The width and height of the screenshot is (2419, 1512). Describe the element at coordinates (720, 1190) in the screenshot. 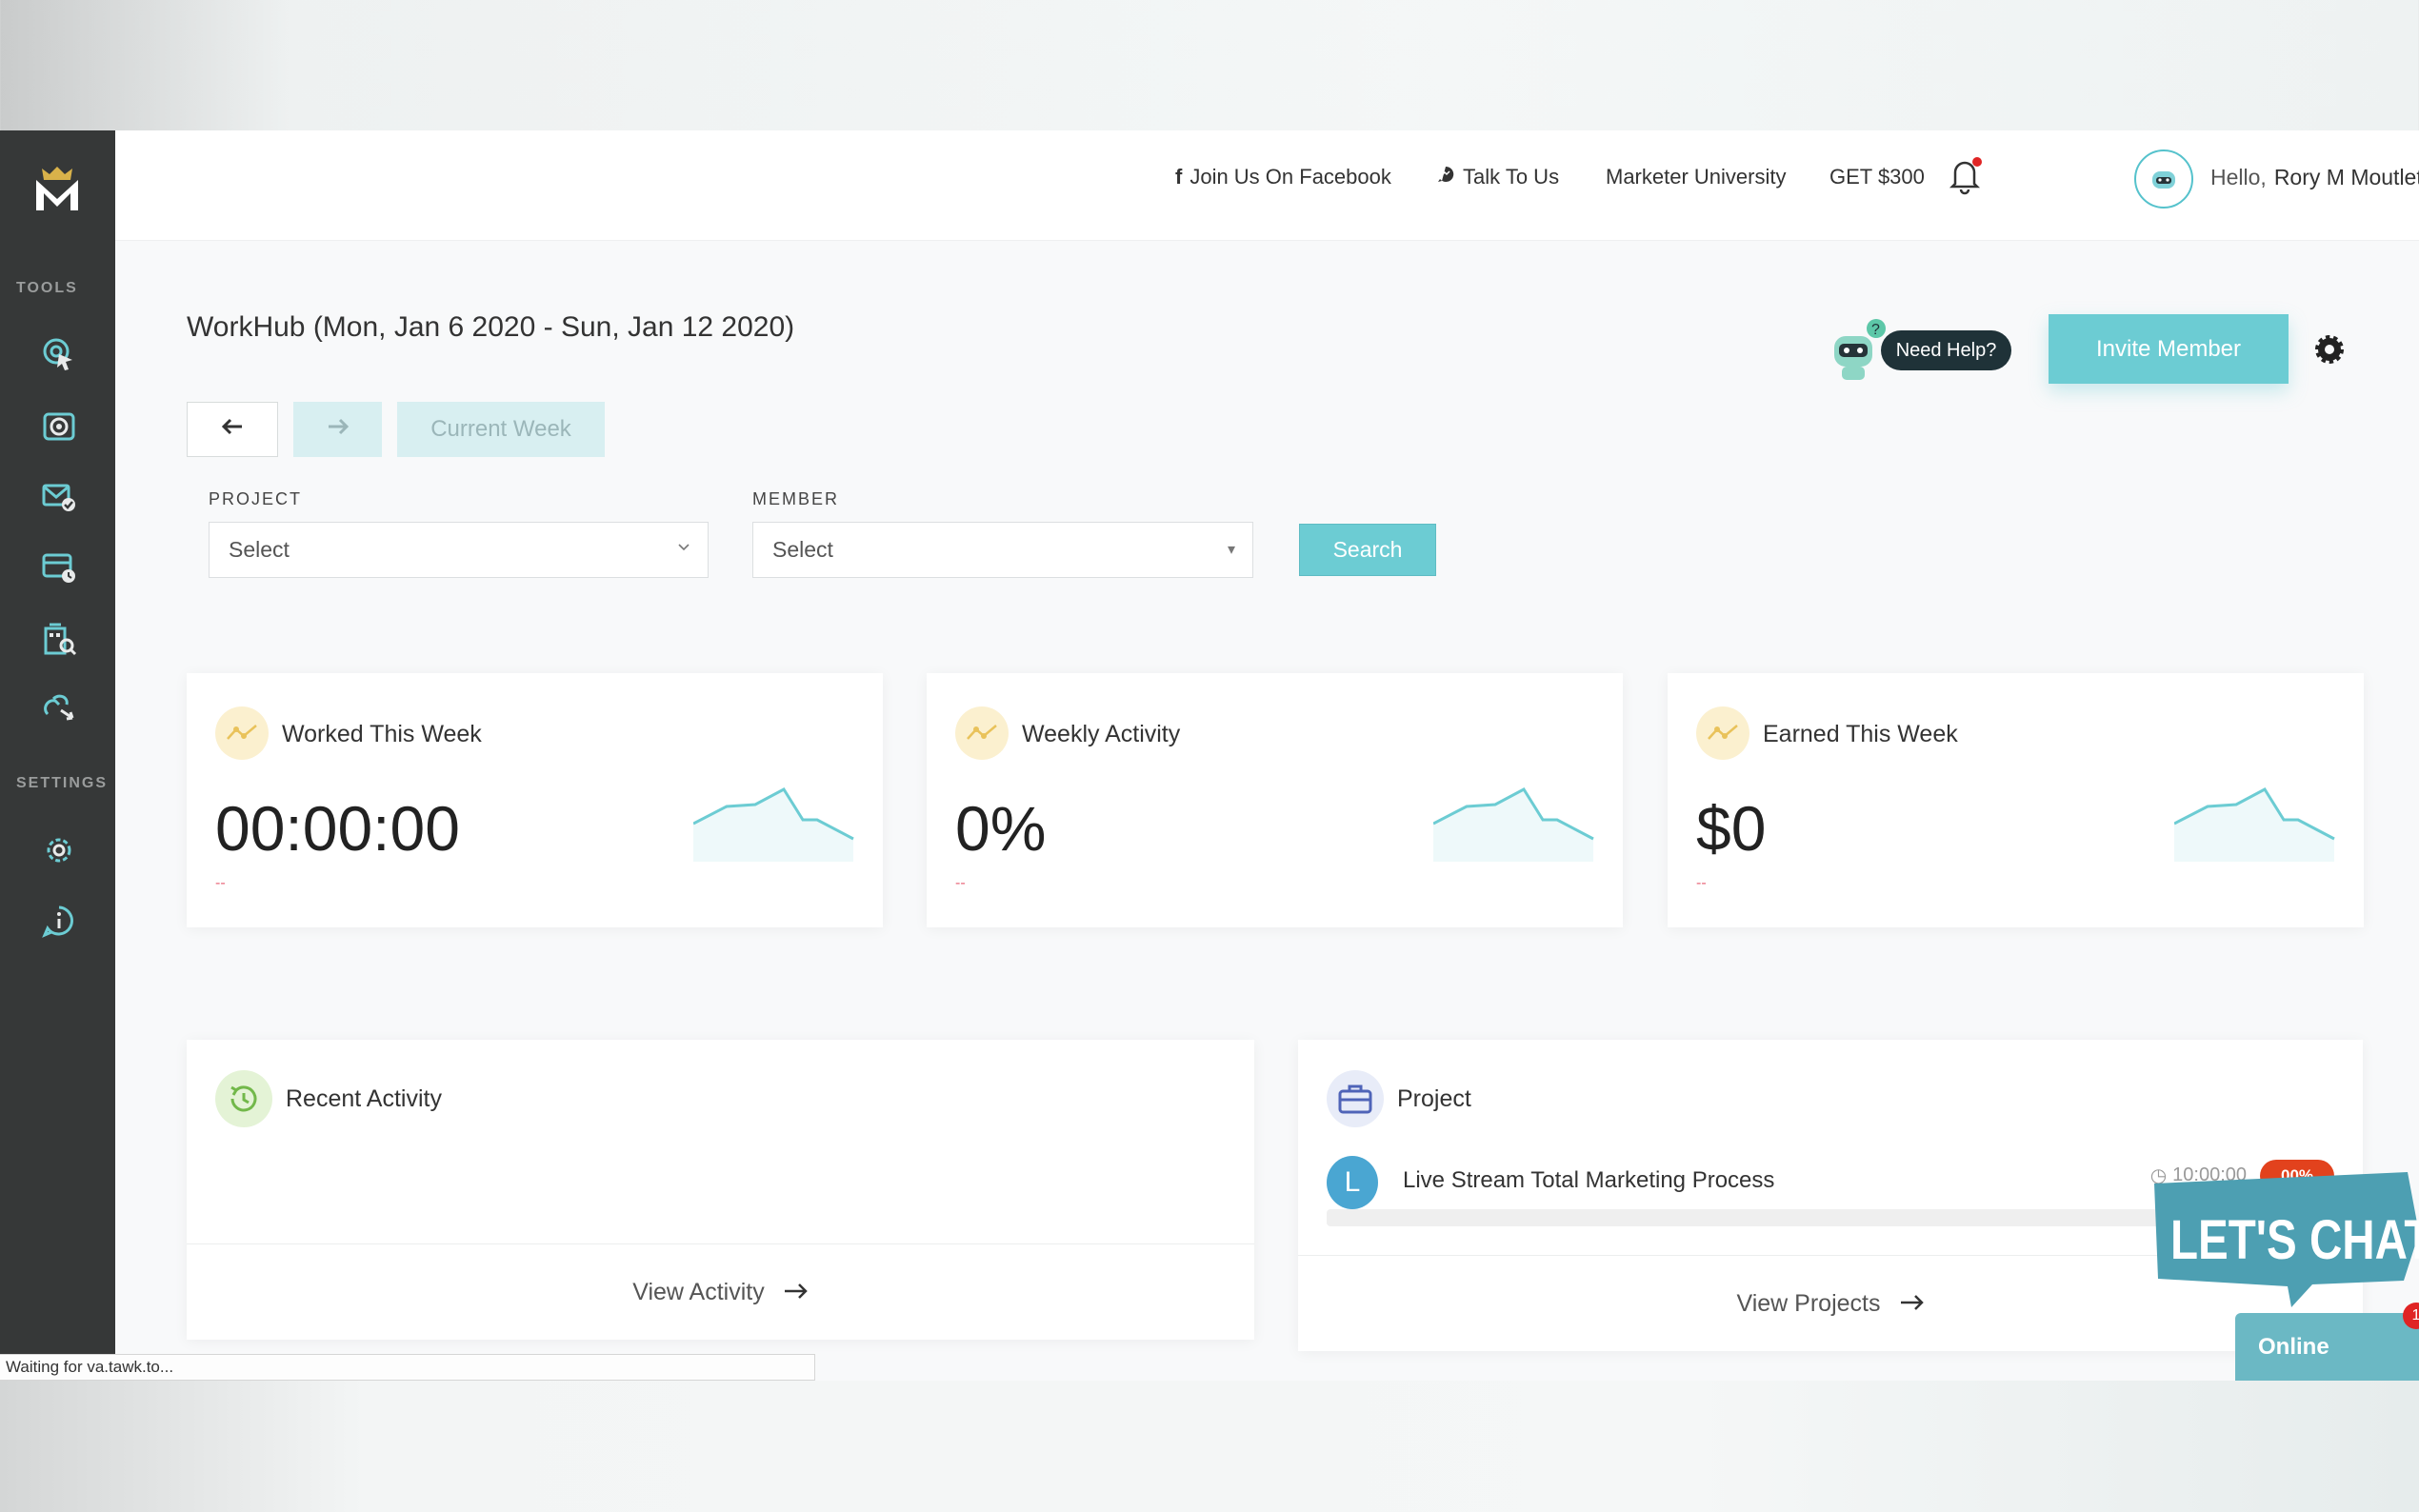

I see `recent-activity-card: Recent Activity View Activity` at that location.